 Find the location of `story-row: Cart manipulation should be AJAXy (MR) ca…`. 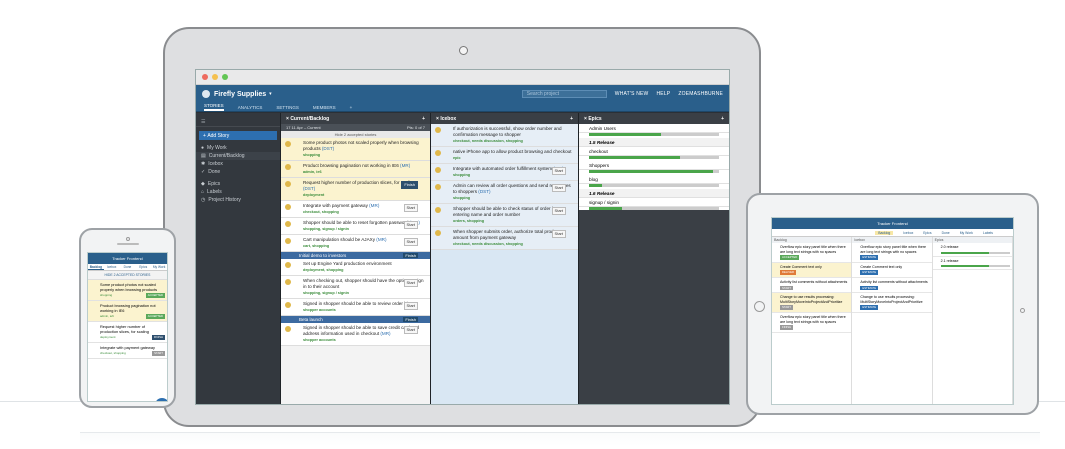

story-row: Cart manipulation should be AJAXy (MR) ca… is located at coordinates (355, 243).